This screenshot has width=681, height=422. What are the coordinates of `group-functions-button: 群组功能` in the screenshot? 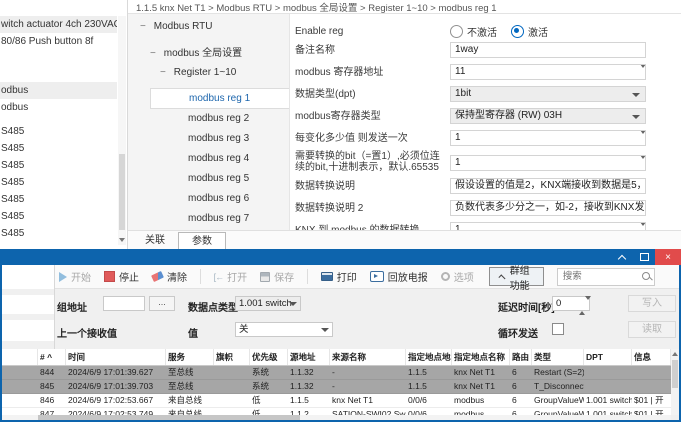 It's located at (516, 279).